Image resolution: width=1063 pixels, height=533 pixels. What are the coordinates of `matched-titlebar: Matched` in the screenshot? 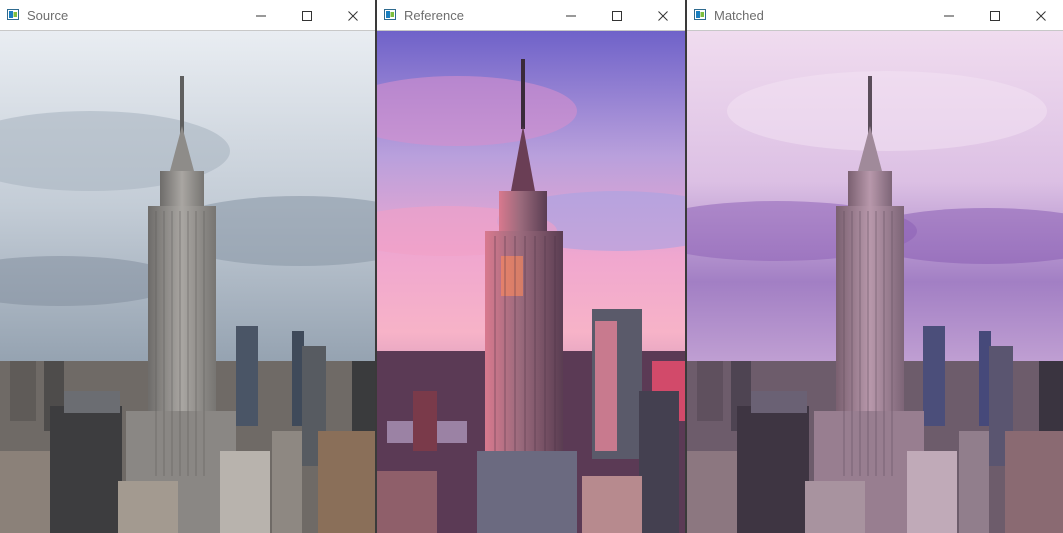 It's located at (875, 15).